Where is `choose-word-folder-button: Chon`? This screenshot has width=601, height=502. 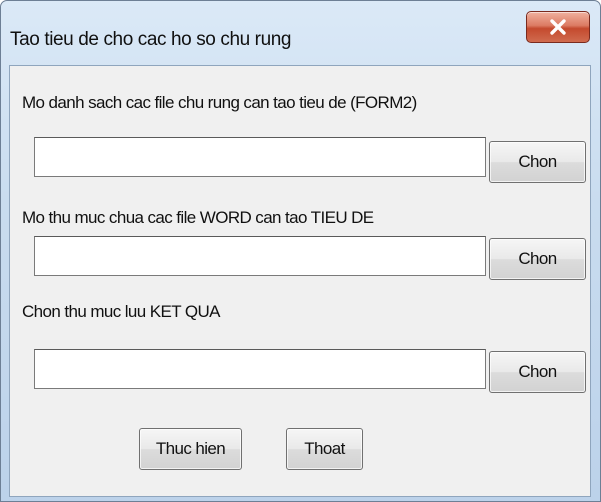
choose-word-folder-button: Chon is located at coordinates (537, 259).